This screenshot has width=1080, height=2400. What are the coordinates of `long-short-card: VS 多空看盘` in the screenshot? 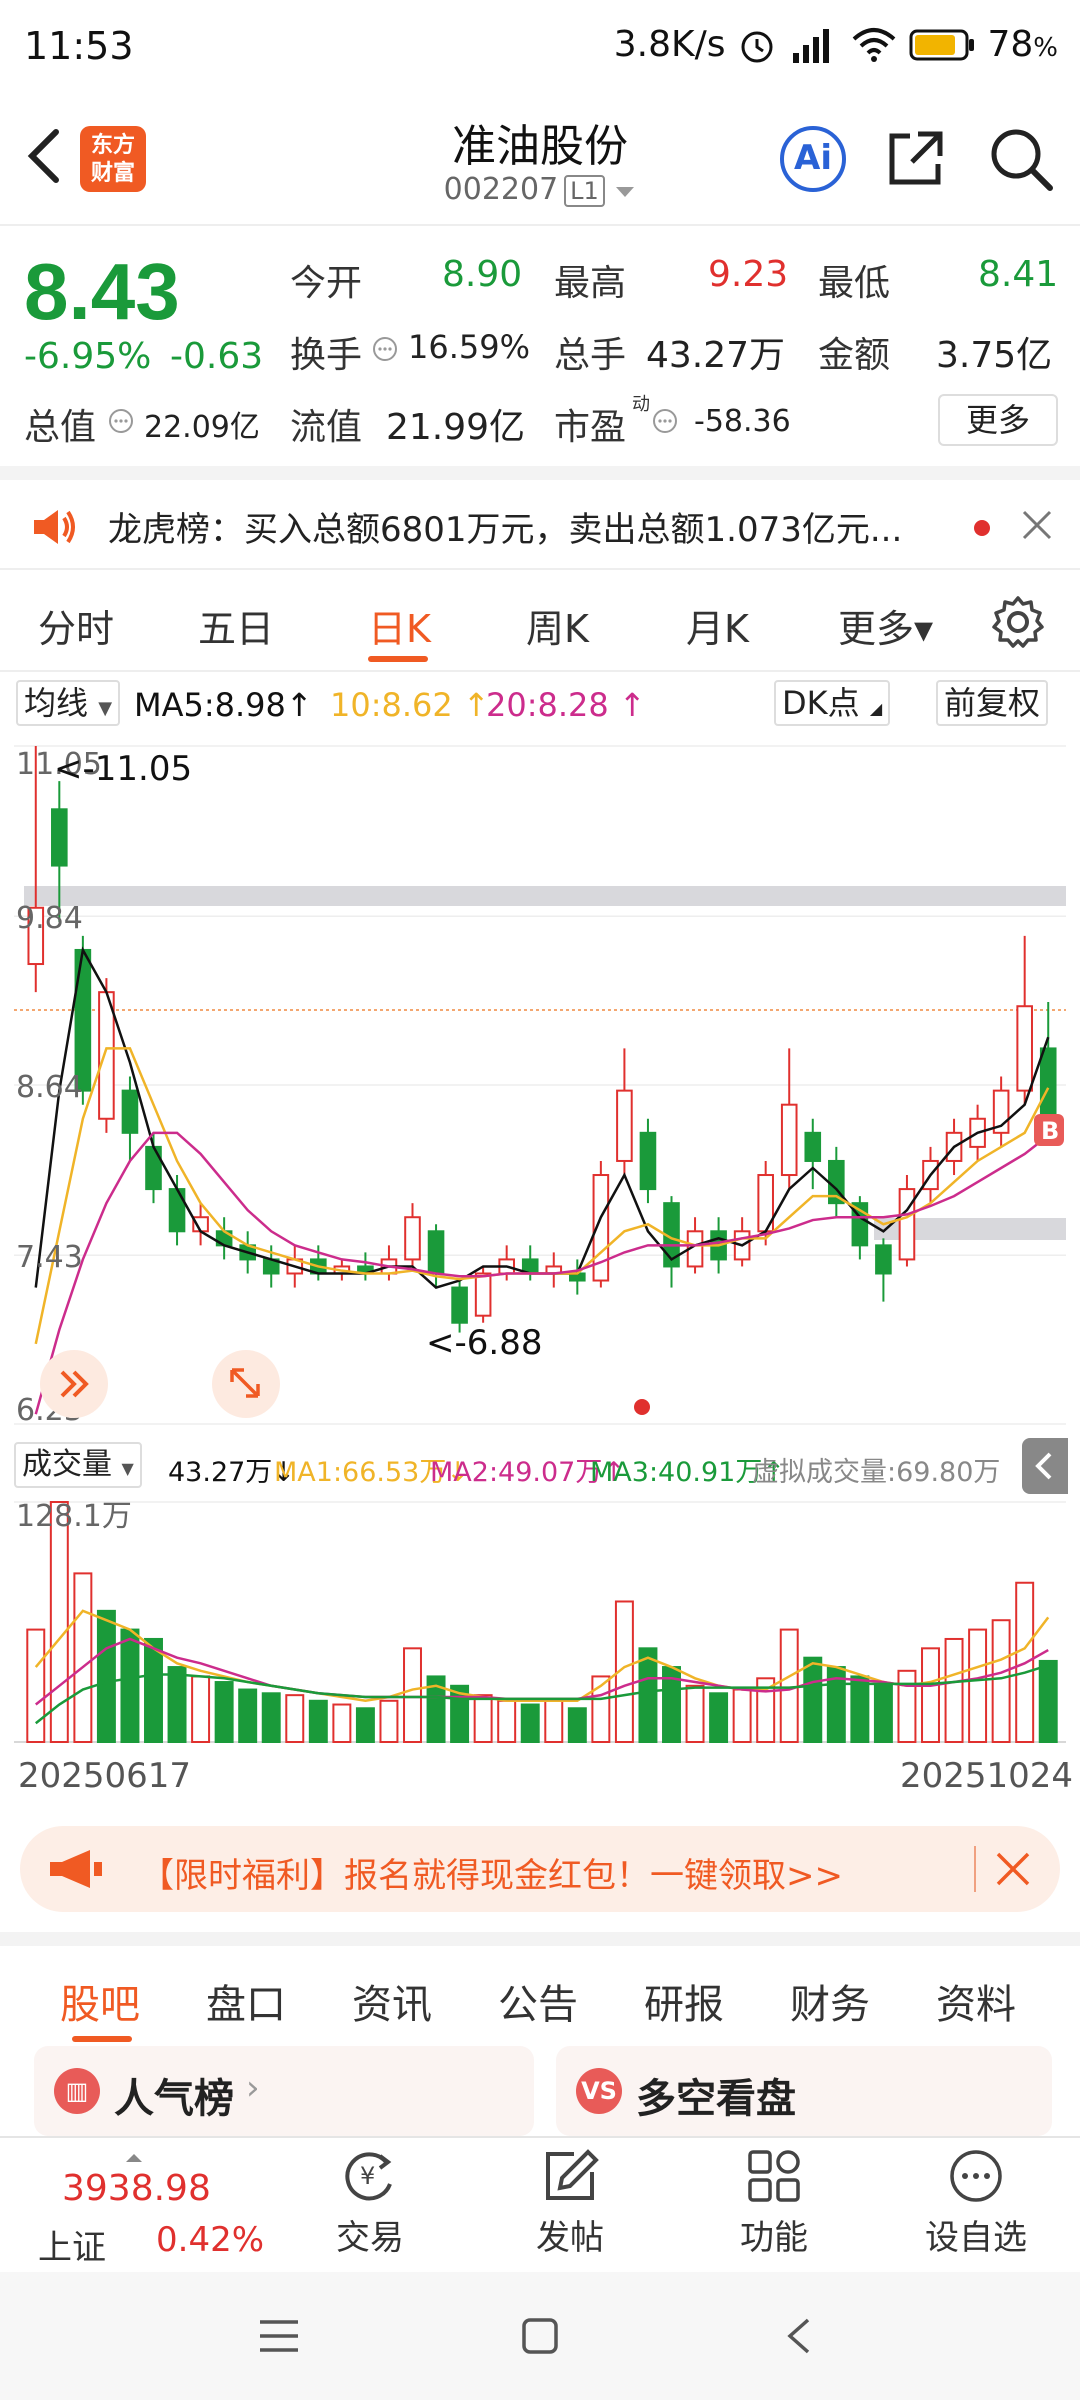 It's located at (804, 2091).